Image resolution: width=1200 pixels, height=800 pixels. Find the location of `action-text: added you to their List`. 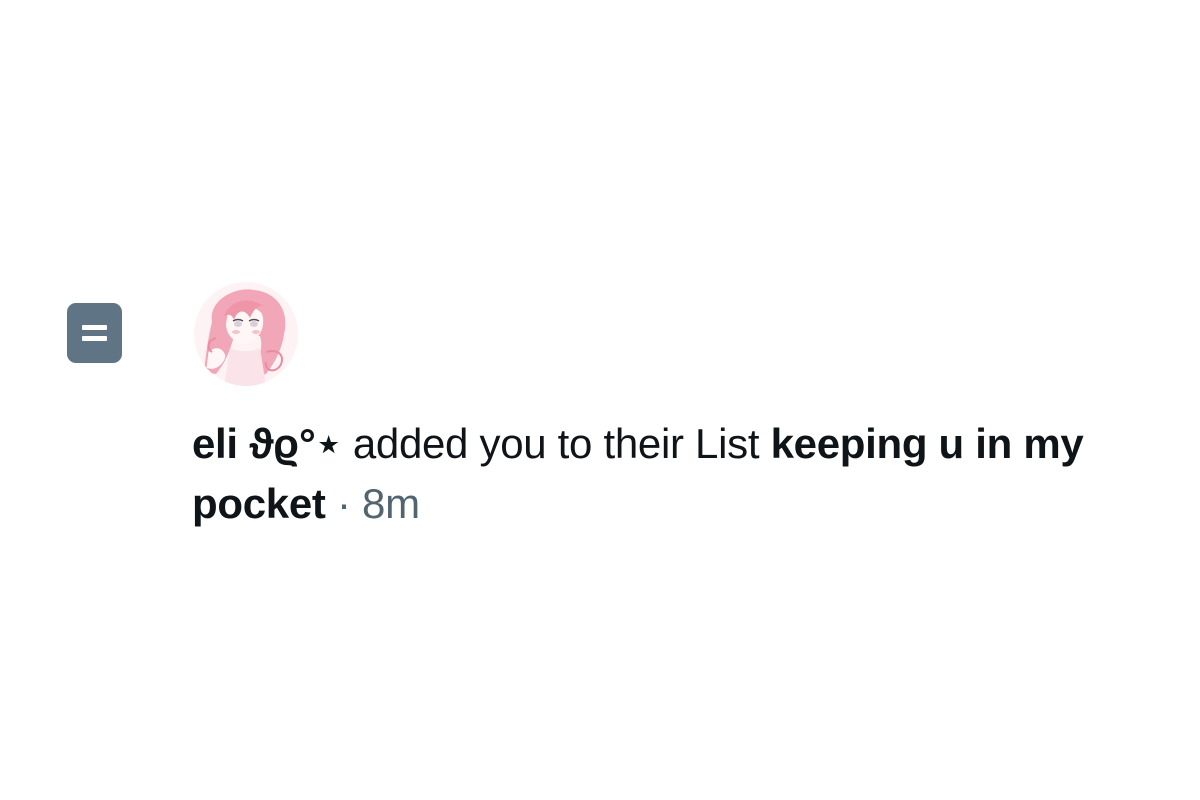

action-text: added you to their List is located at coordinates (556, 443).